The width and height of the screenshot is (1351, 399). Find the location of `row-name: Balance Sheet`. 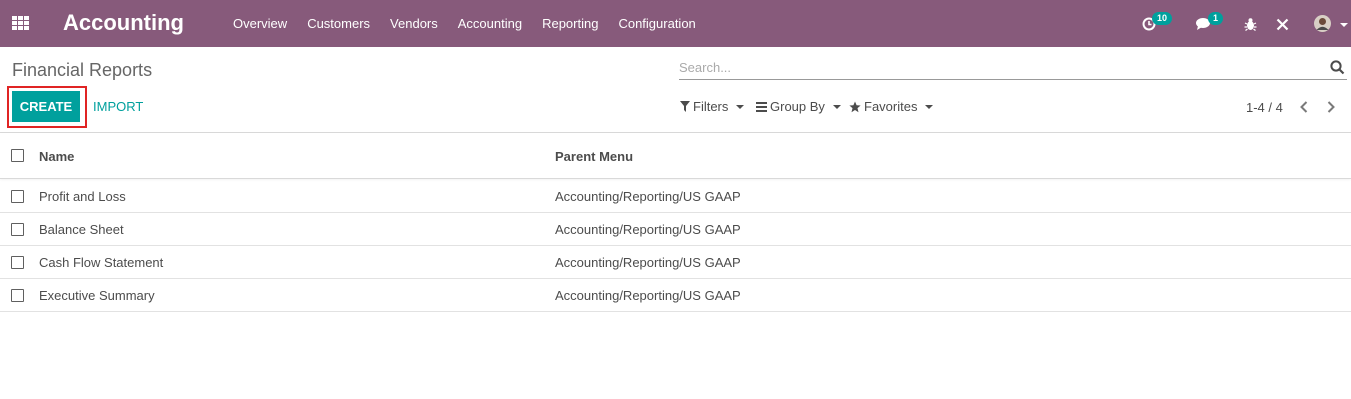

row-name: Balance Sheet is located at coordinates (81, 229).